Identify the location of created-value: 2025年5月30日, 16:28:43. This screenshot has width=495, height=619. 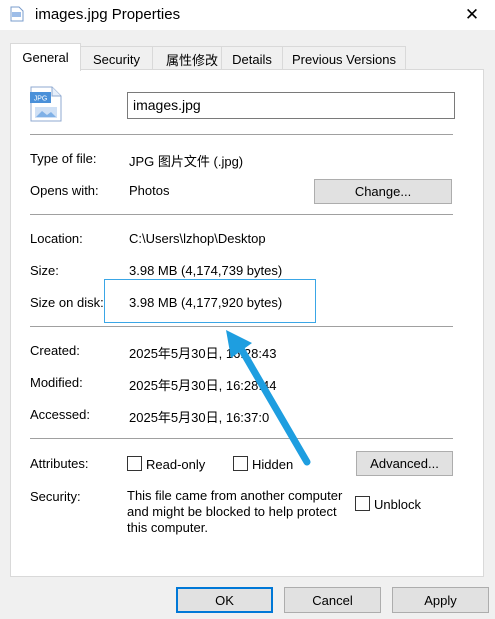
(203, 353).